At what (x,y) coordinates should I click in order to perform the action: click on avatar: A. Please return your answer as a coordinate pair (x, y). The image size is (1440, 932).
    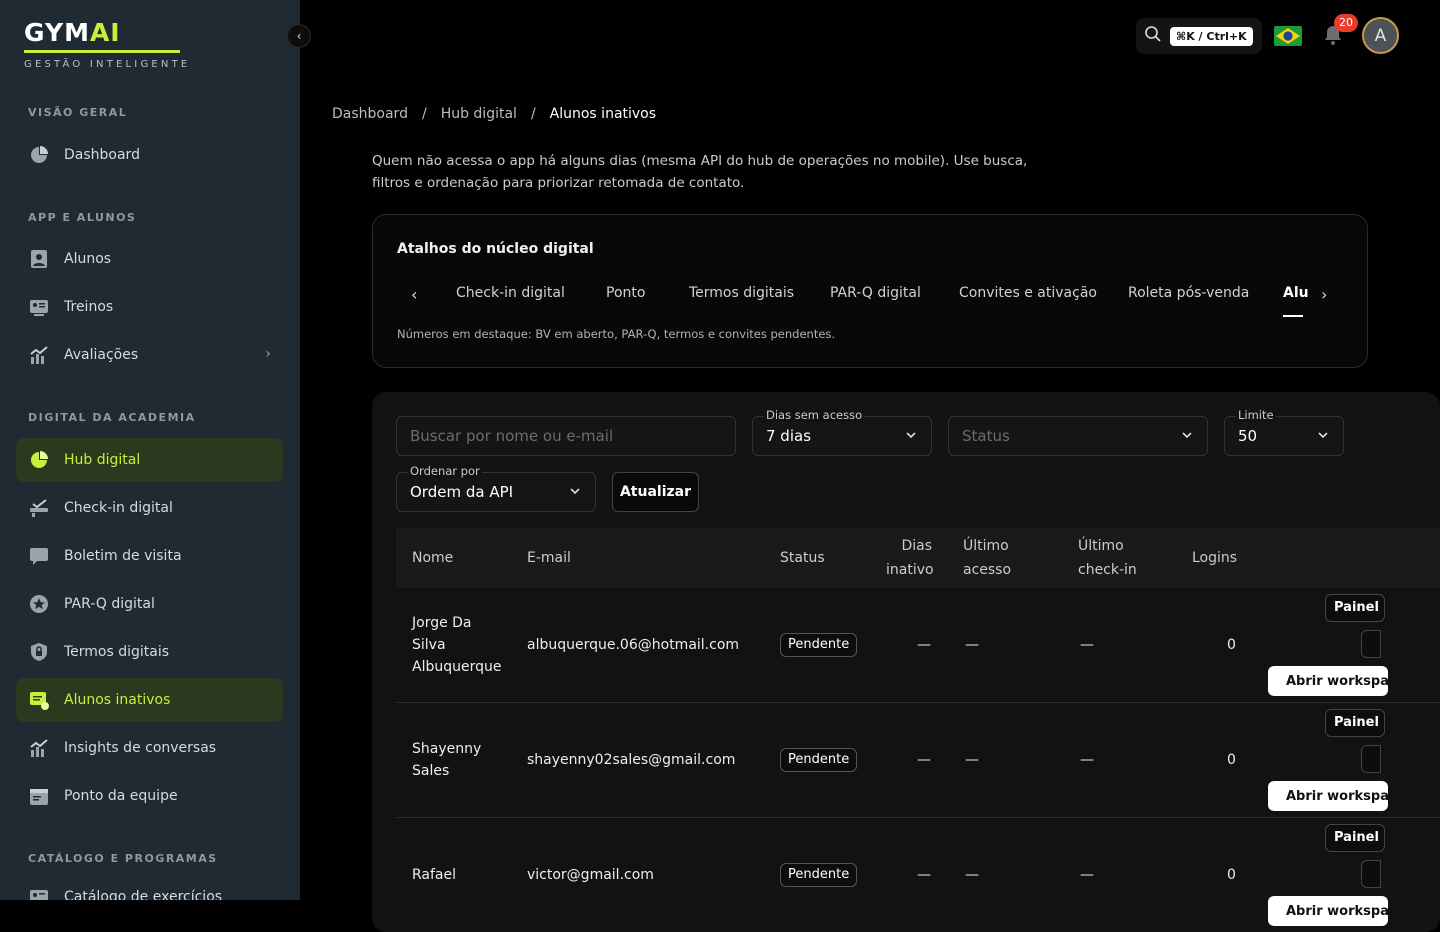
    Looking at the image, I should click on (1380, 35).